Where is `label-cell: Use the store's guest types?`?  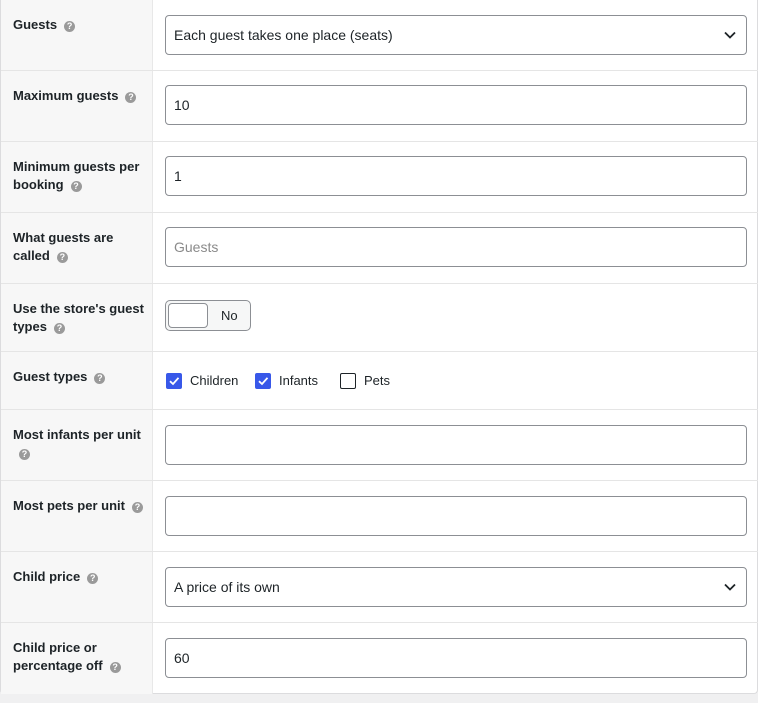 label-cell: Use the store's guest types? is located at coordinates (77, 317).